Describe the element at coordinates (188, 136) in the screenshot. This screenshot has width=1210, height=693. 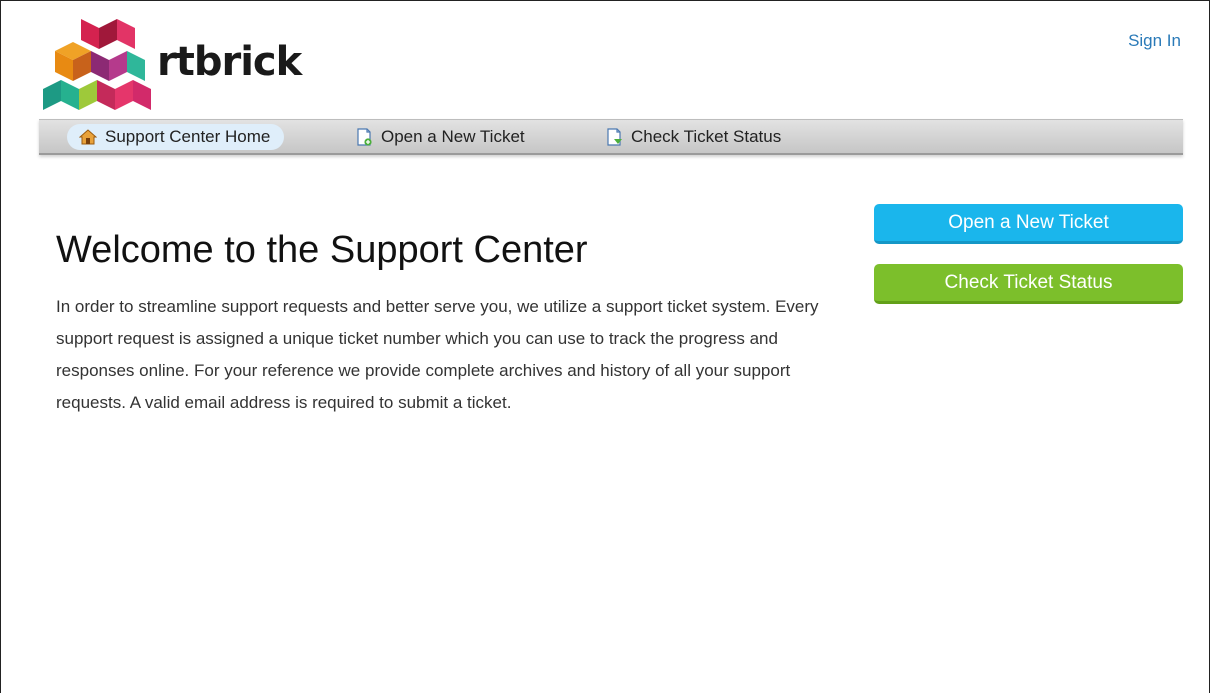
I see `nav-item-label: Support Center Home` at that location.